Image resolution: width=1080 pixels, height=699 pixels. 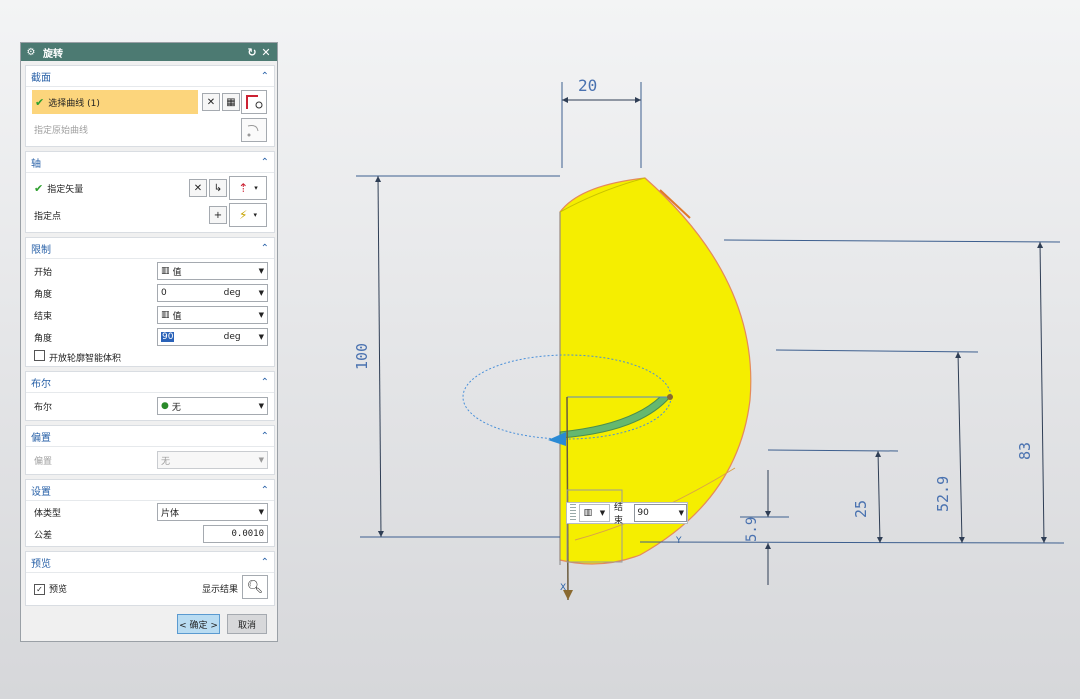 What do you see at coordinates (43, 294) in the screenshot?
I see `start-angle-label: 角度` at bounding box center [43, 294].